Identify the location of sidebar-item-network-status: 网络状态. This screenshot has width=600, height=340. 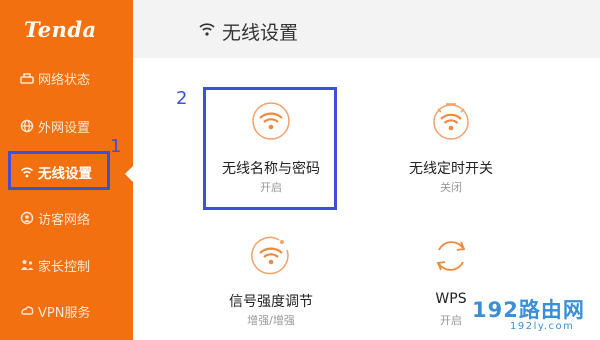
(66, 78).